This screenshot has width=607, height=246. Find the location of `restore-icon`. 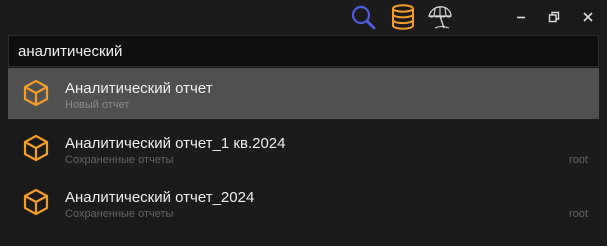

restore-icon is located at coordinates (554, 17).